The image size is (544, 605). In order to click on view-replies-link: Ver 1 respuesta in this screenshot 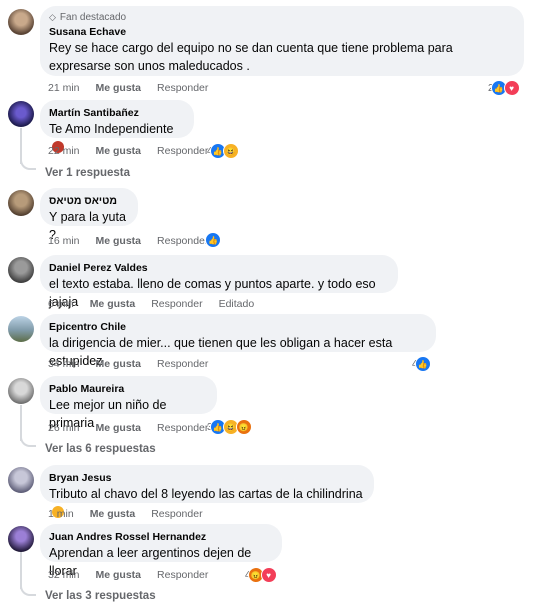, I will do `click(87, 173)`.